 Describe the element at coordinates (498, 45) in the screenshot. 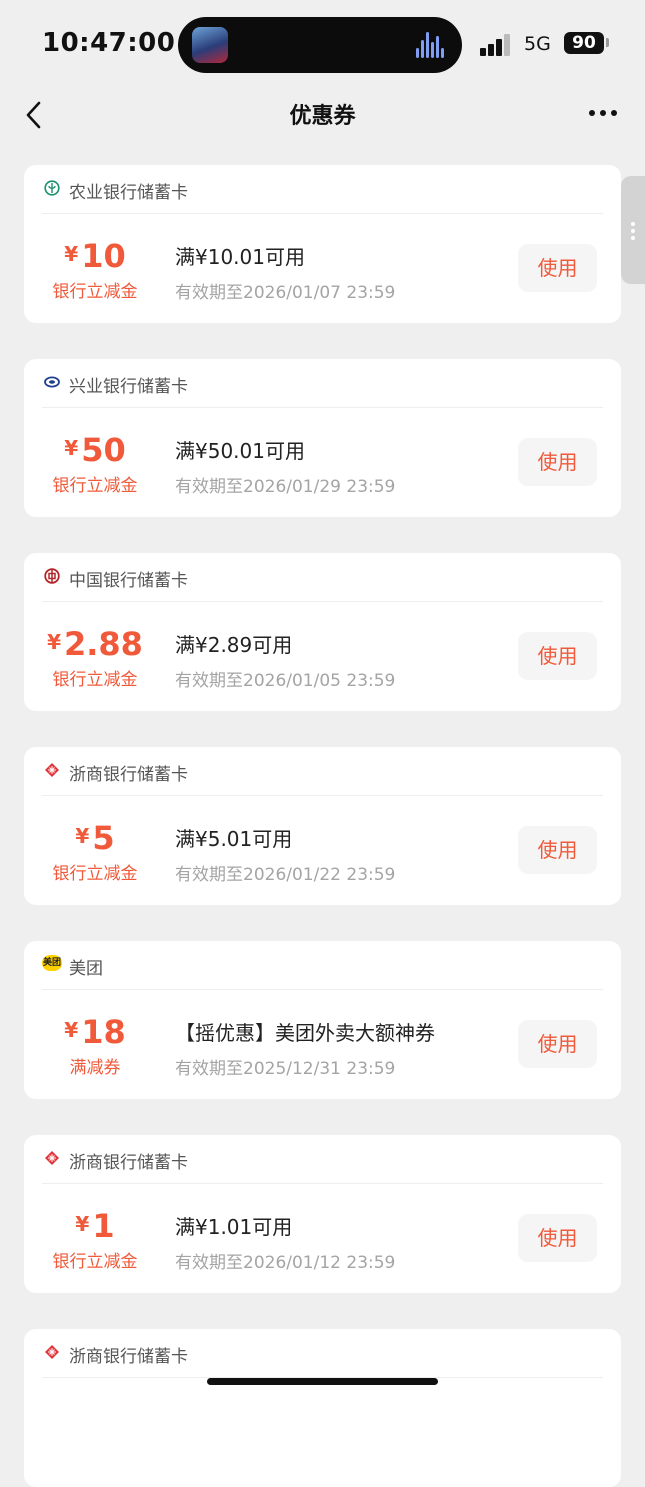

I see `signal-icon` at that location.